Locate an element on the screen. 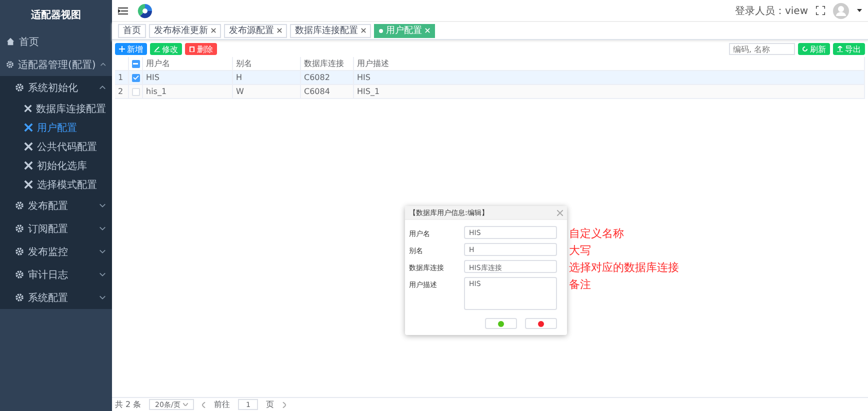 This screenshot has width=868, height=411. trash-icon is located at coordinates (192, 49).